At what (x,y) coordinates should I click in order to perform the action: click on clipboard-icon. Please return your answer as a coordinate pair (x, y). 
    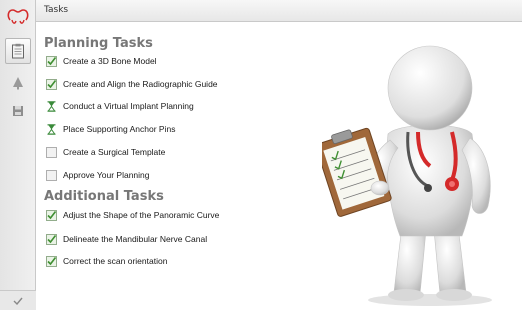
    Looking at the image, I should click on (18, 51).